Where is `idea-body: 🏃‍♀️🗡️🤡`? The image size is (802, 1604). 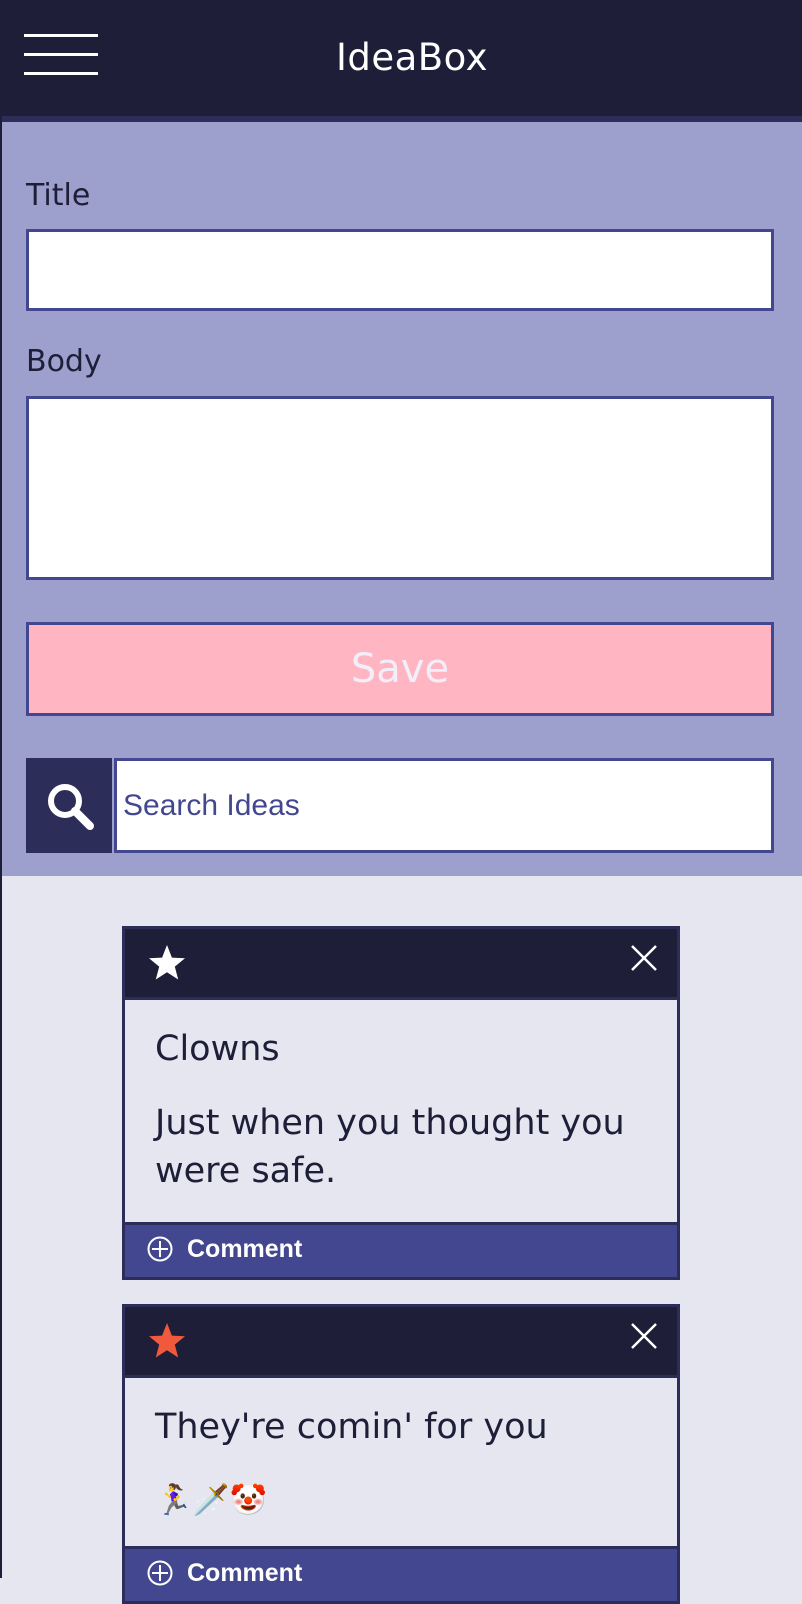 idea-body: 🏃‍♀️🗡️🤡 is located at coordinates (211, 1500).